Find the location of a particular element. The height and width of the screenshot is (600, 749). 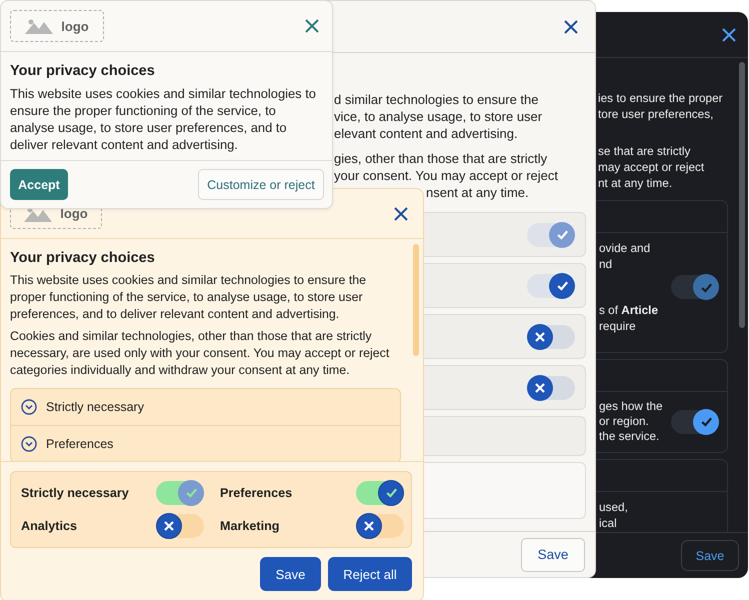

text-line: used, is located at coordinates (614, 507).